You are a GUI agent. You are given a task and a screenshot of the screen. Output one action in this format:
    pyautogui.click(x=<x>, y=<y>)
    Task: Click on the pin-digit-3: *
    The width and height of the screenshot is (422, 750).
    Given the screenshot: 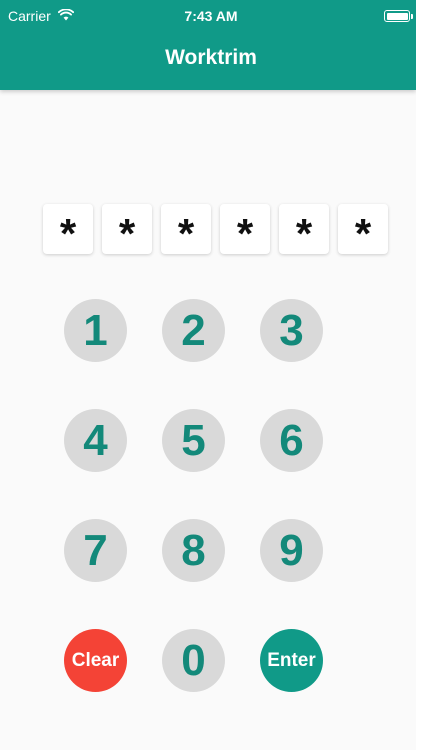 What is the action you would take?
    pyautogui.click(x=186, y=230)
    